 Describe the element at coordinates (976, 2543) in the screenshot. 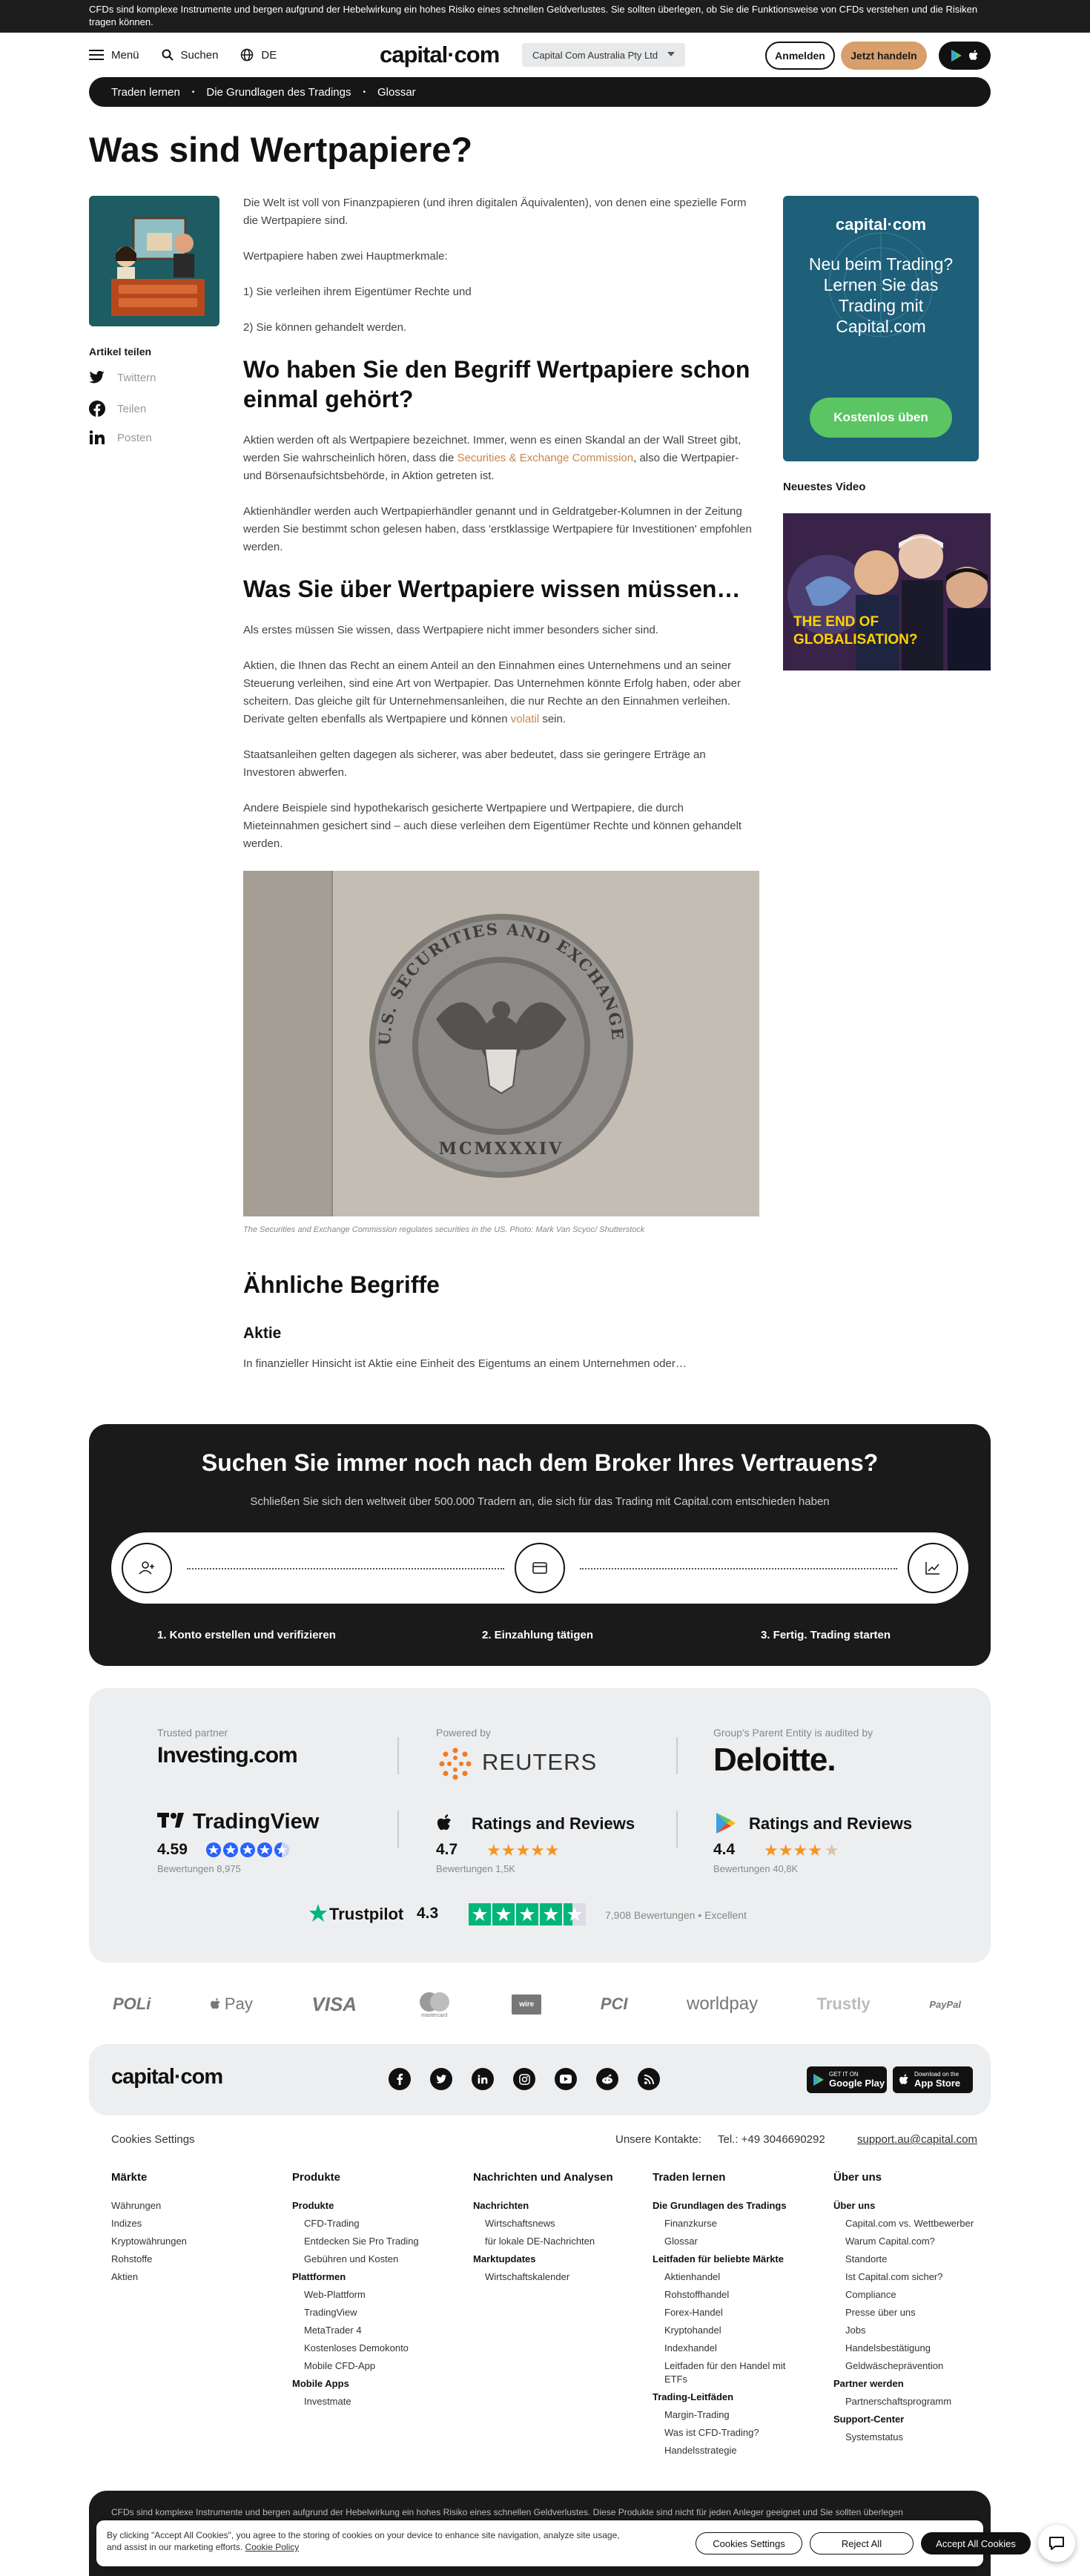

I see `accept-all-cookies-button: Accept All Cookies` at that location.